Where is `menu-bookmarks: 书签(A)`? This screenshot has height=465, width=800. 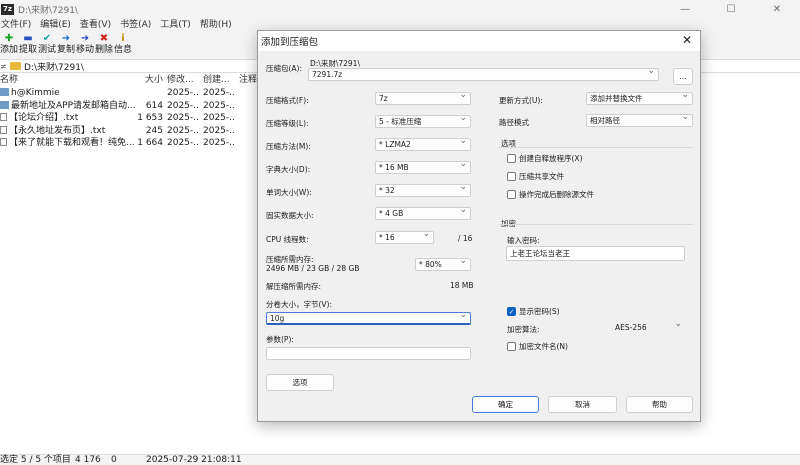 menu-bookmarks: 书签(A) is located at coordinates (139, 25).